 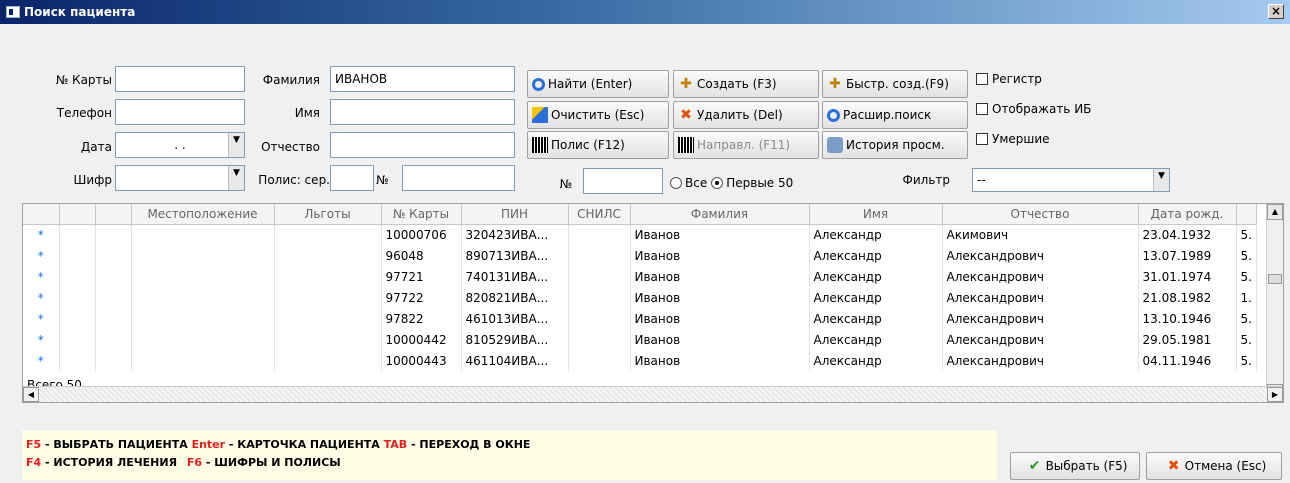 I want to click on delete-button: ✖ Удалить (Del), so click(x=746, y=115).